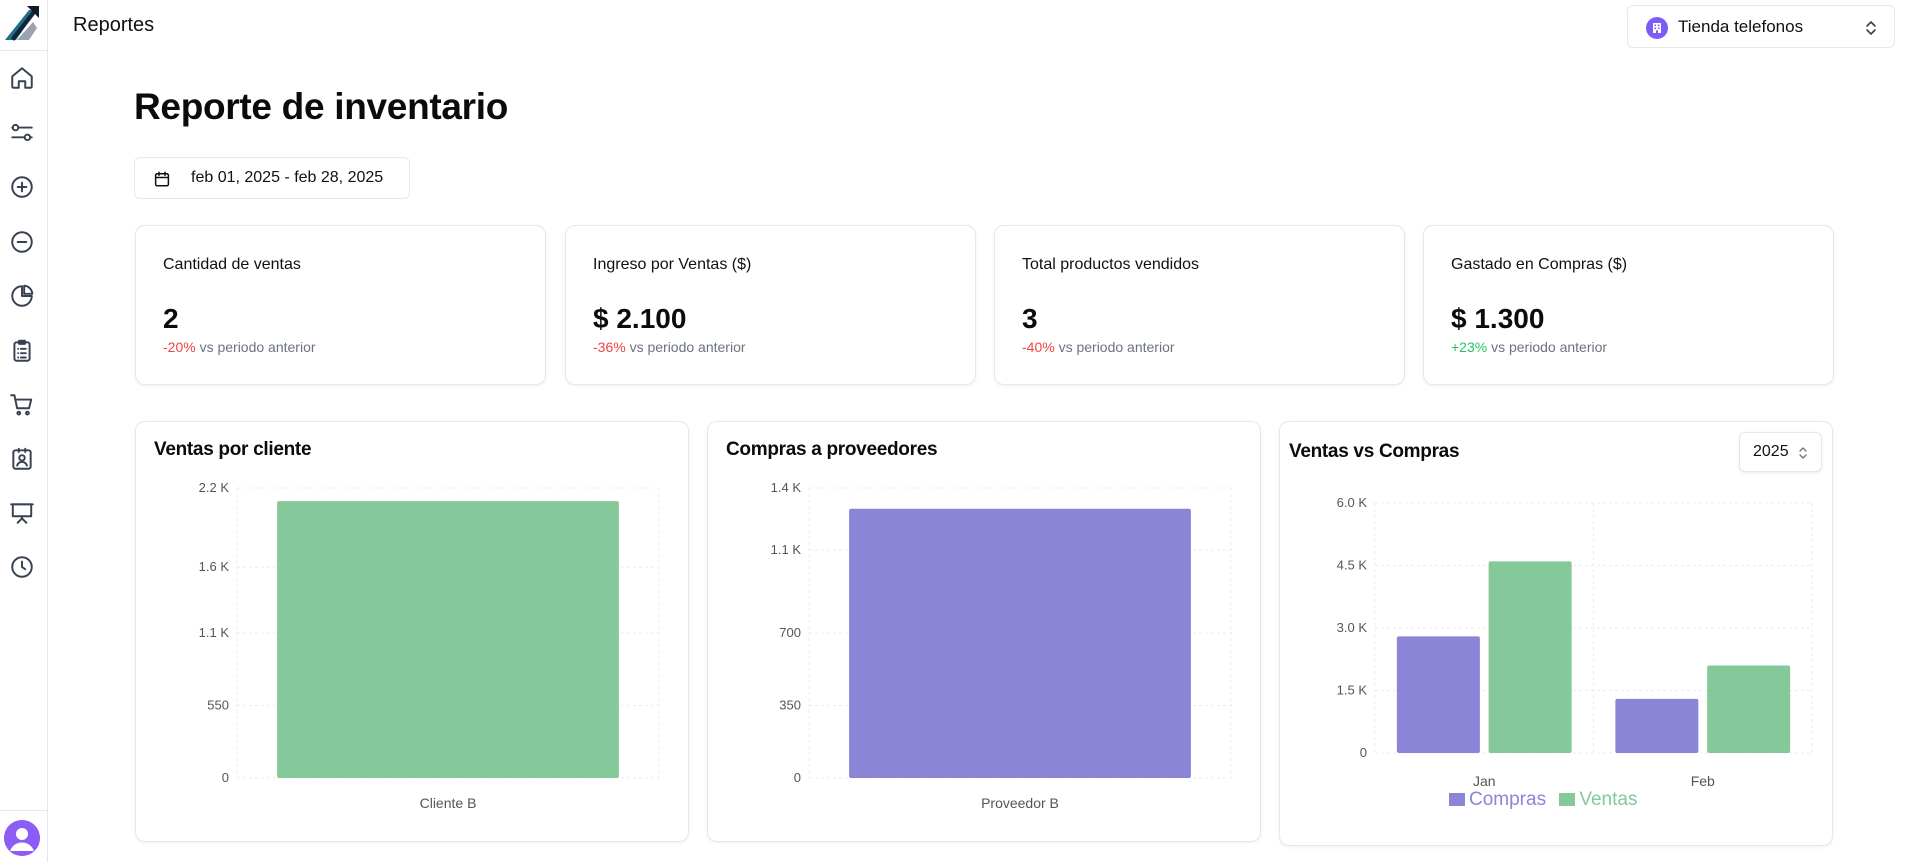  I want to click on stat-delta: -20% vs periodo anterior, so click(239, 347).